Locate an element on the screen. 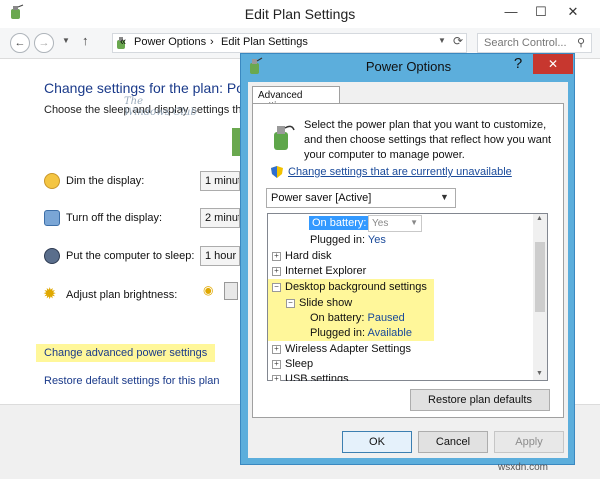  tab-advanced-settings: Advanced settings is located at coordinates (296, 99).